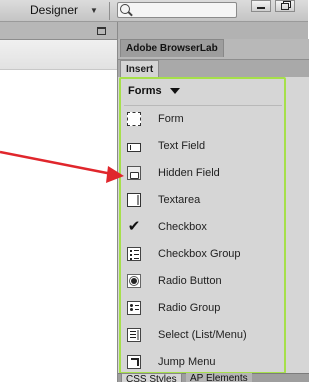 This screenshot has height=382, width=320. I want to click on category-label: Forms, so click(145, 91).